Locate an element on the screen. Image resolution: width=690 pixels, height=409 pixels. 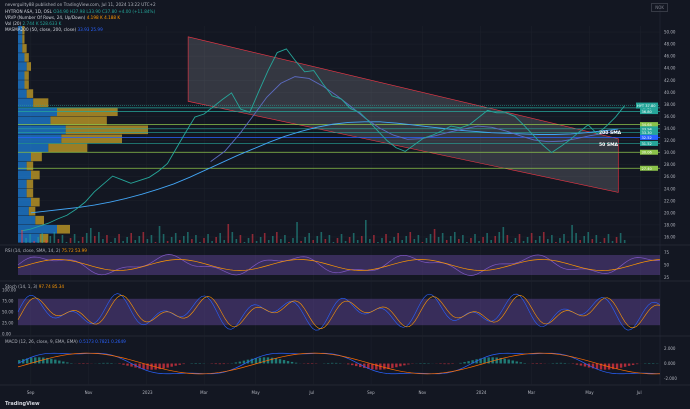
volume-label: Vol (20) is located at coordinates (13, 23).